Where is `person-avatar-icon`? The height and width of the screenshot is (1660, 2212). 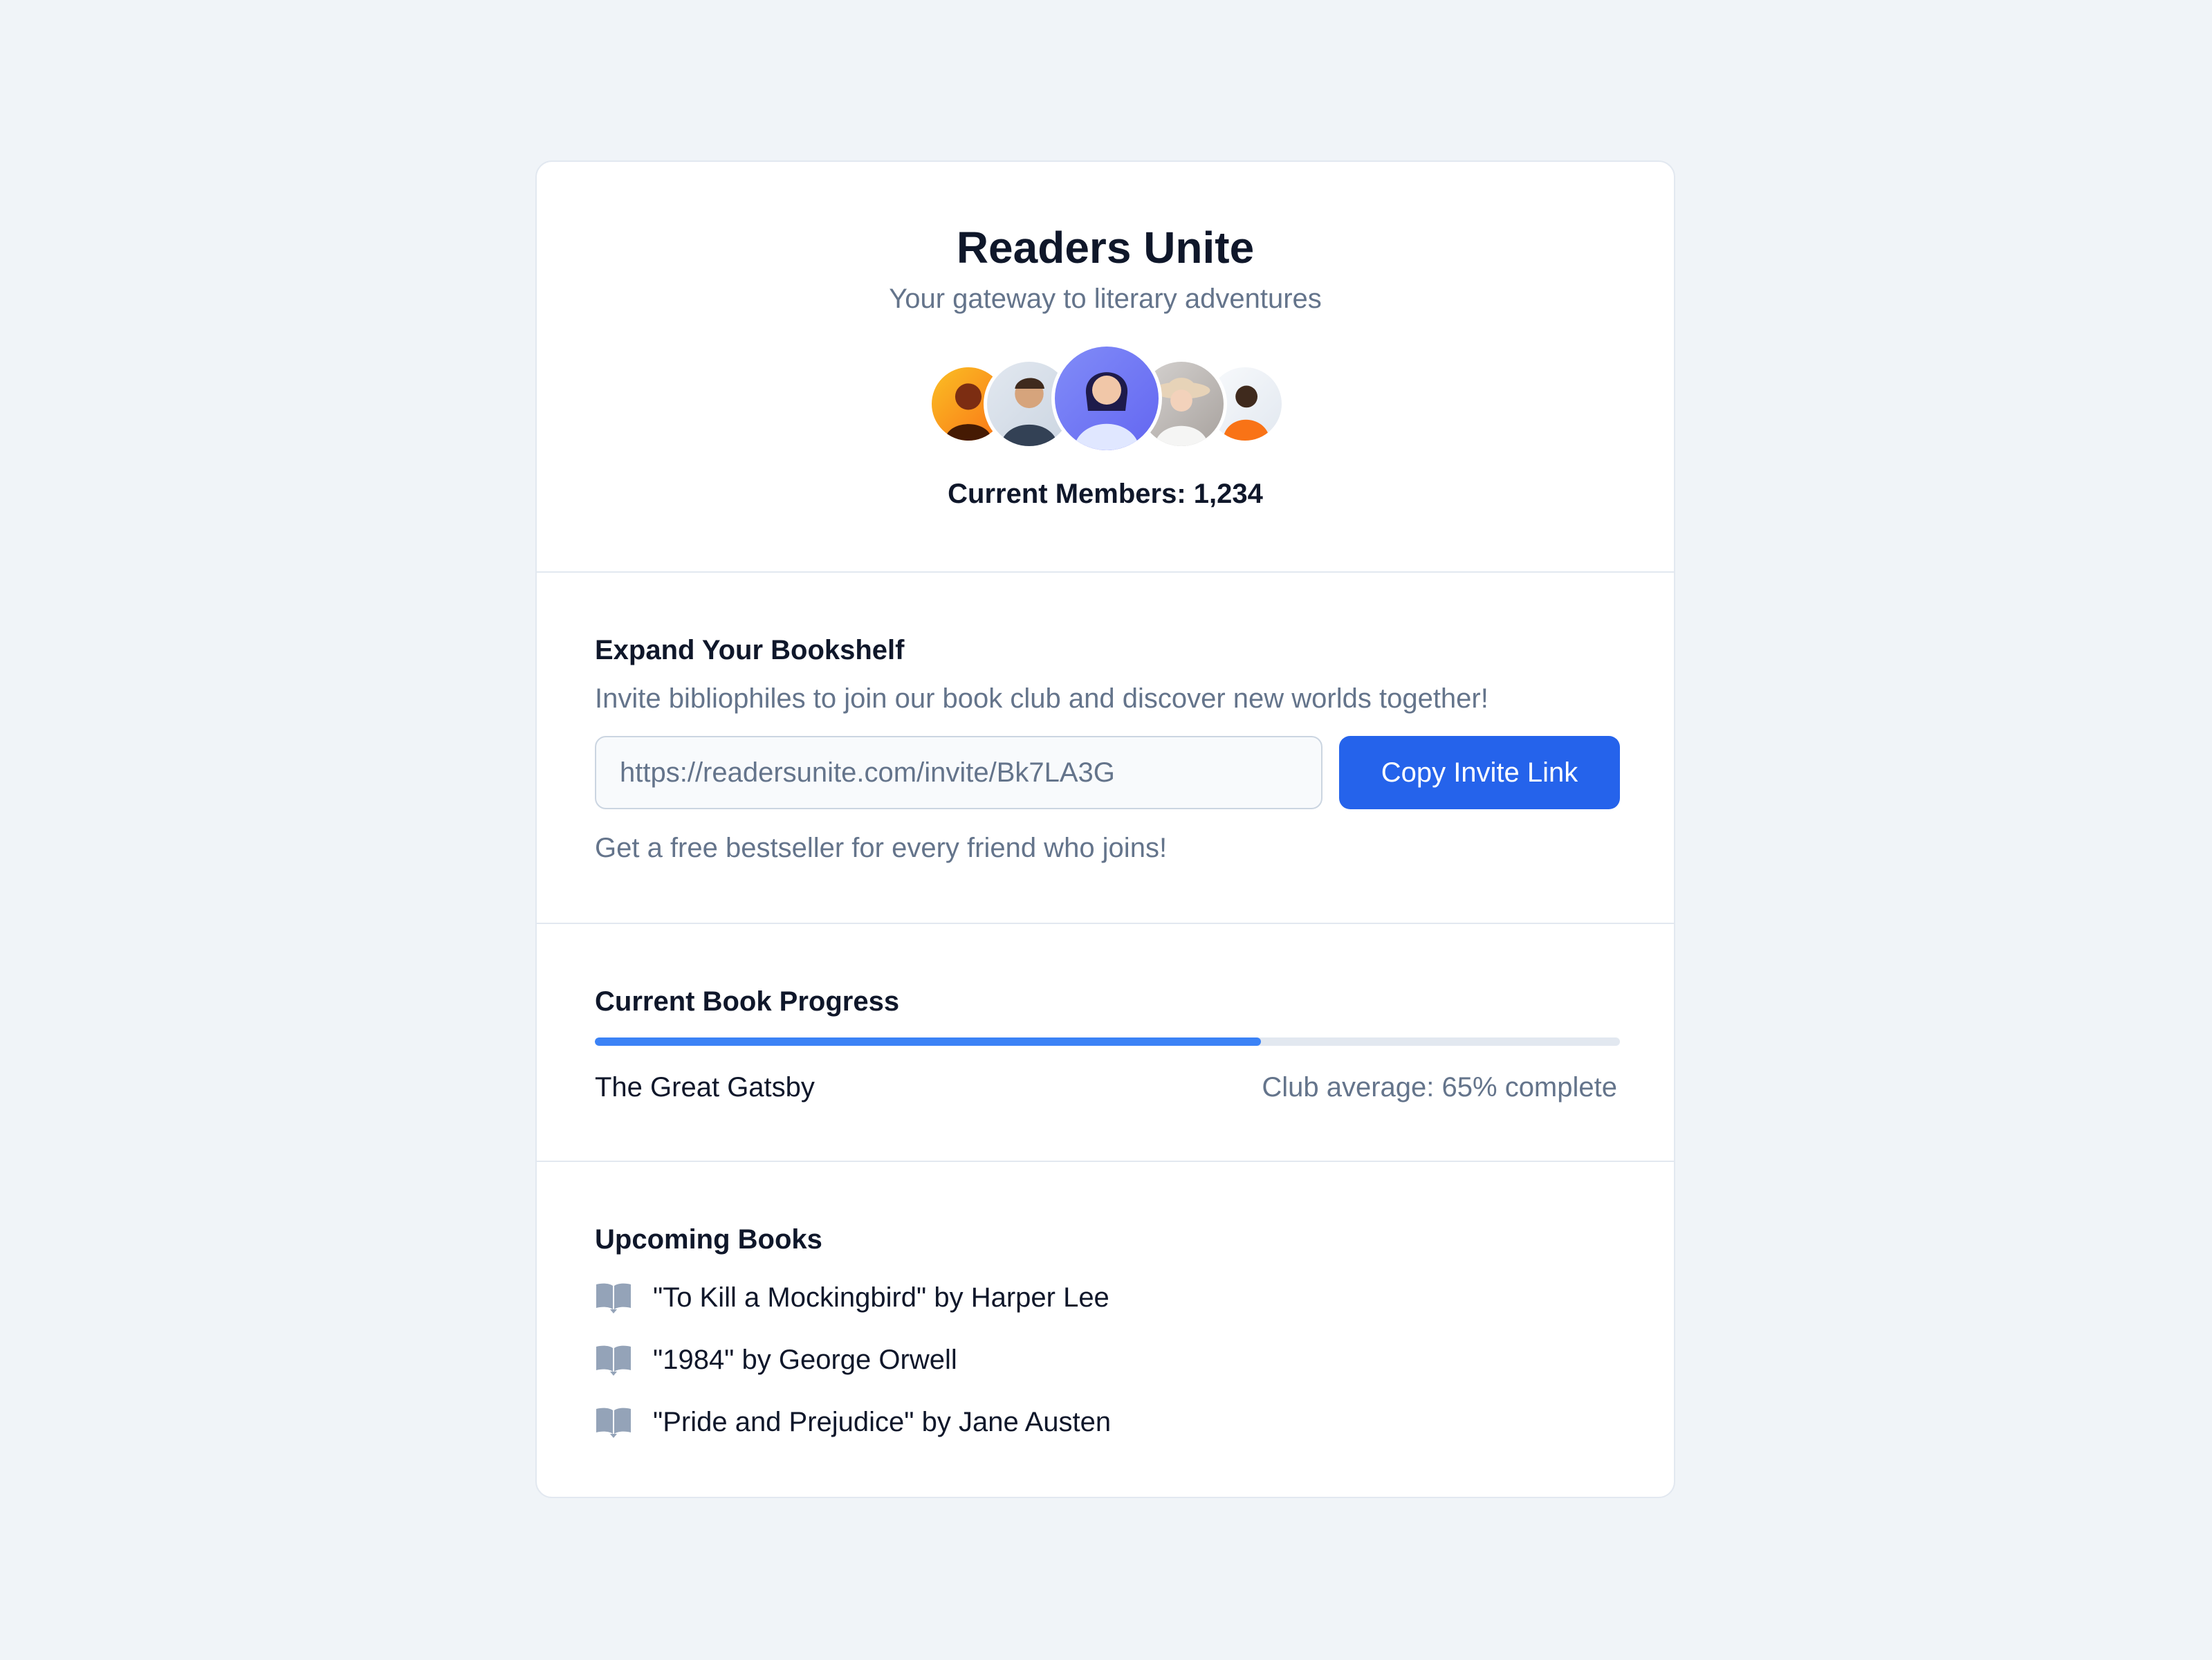 person-avatar-icon is located at coordinates (1106, 411).